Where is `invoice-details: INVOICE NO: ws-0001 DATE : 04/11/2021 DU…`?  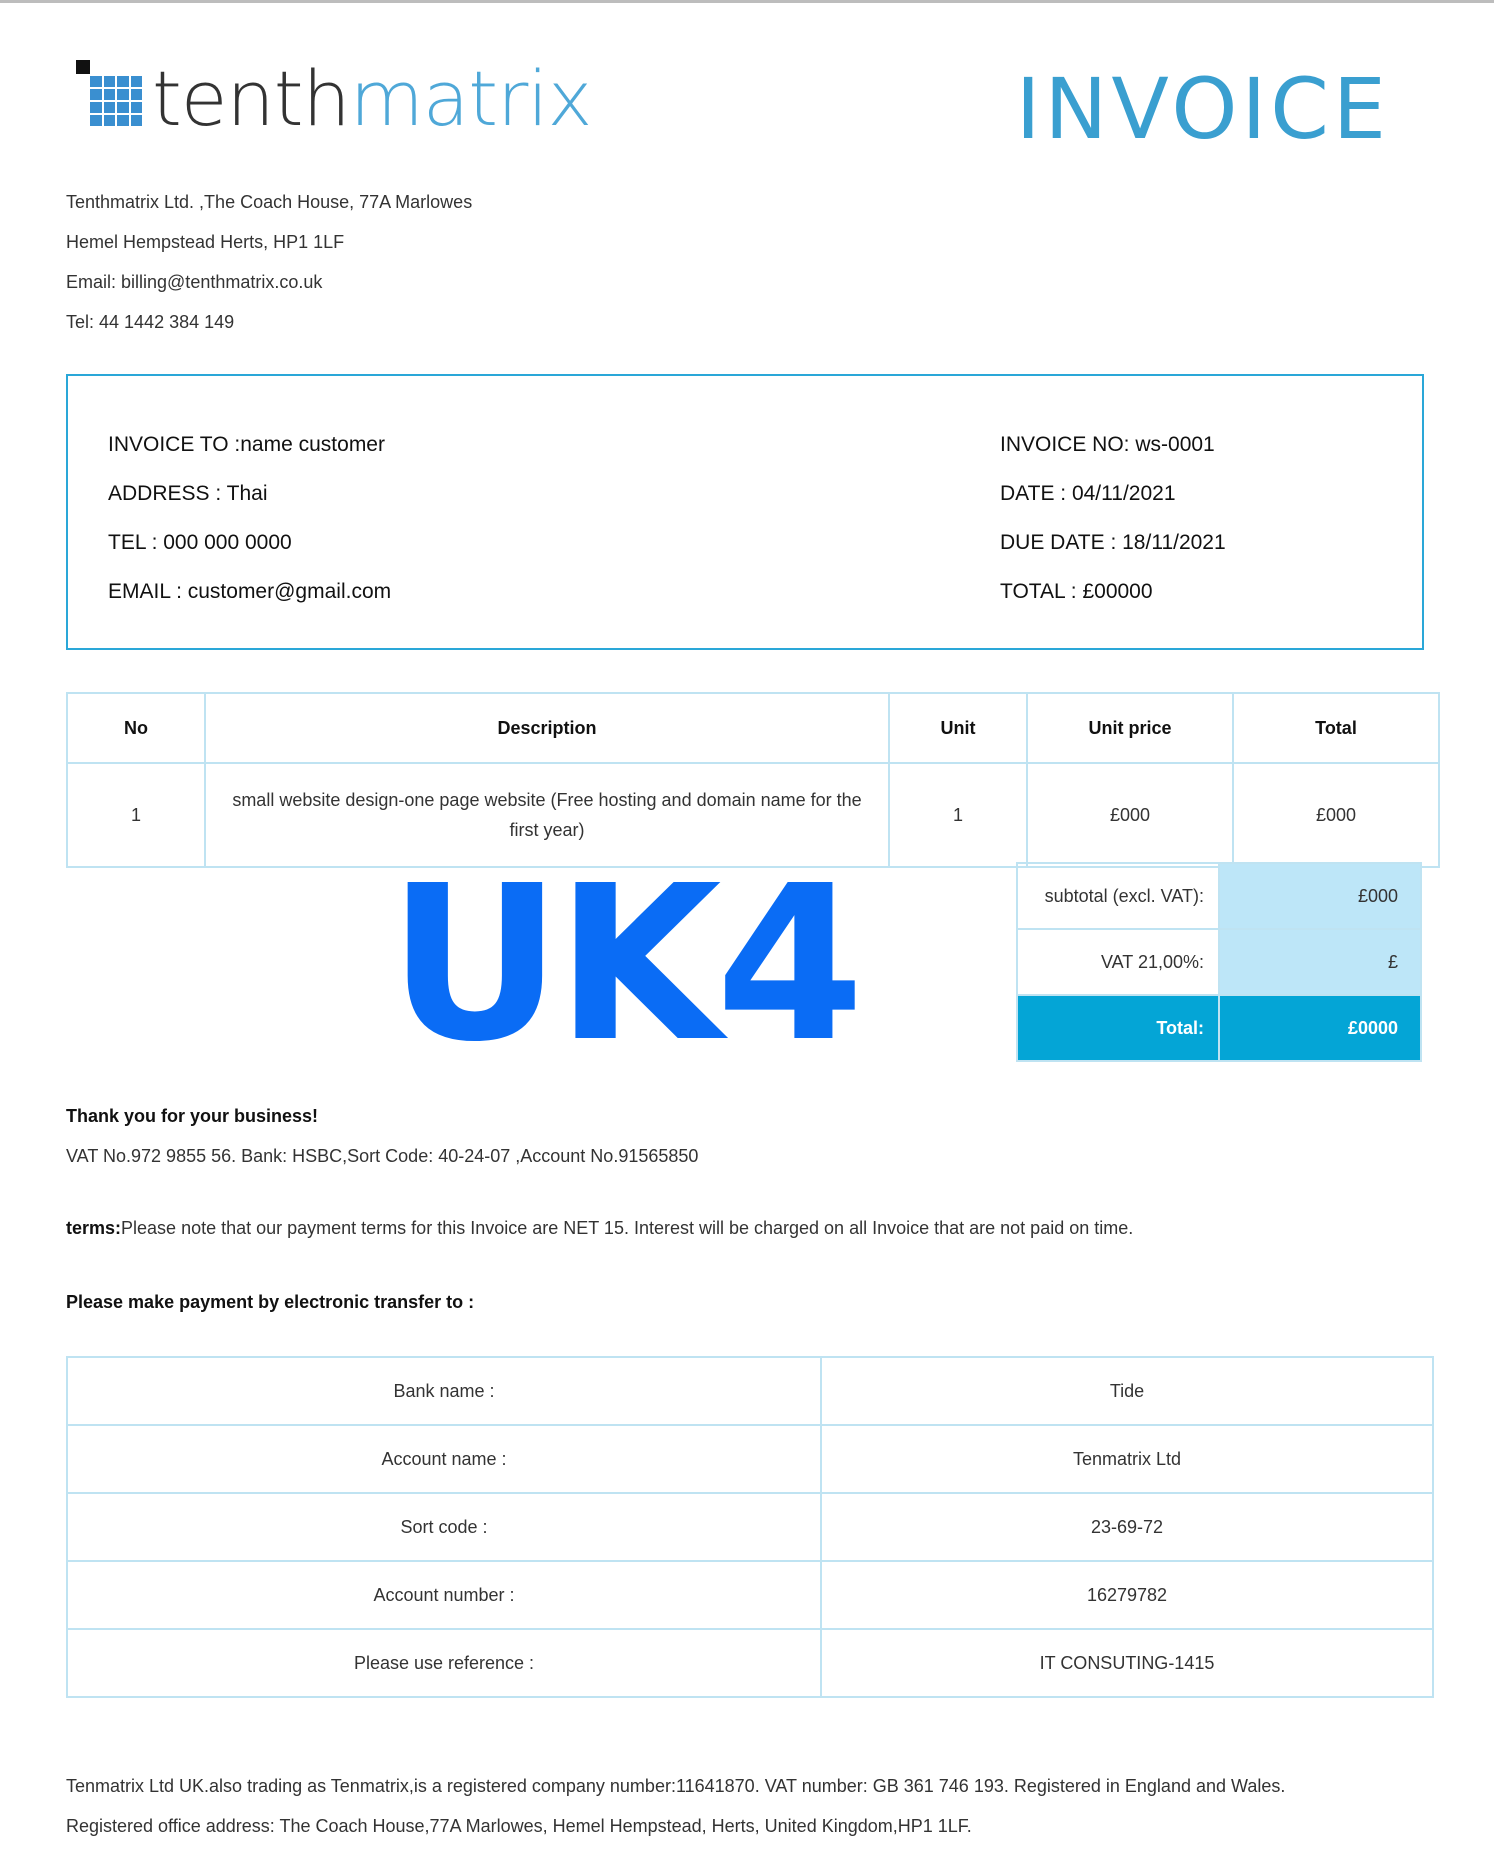
invoice-details: INVOICE NO: ws-0001 DATE : 04/11/2021 DU… is located at coordinates (1113, 526).